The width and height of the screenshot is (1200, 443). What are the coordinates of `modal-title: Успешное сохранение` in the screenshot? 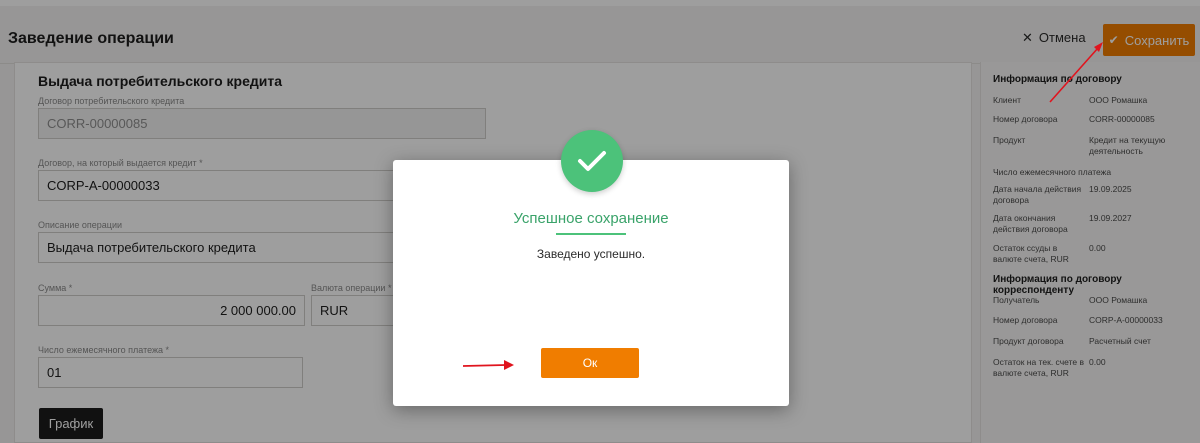 It's located at (591, 218).